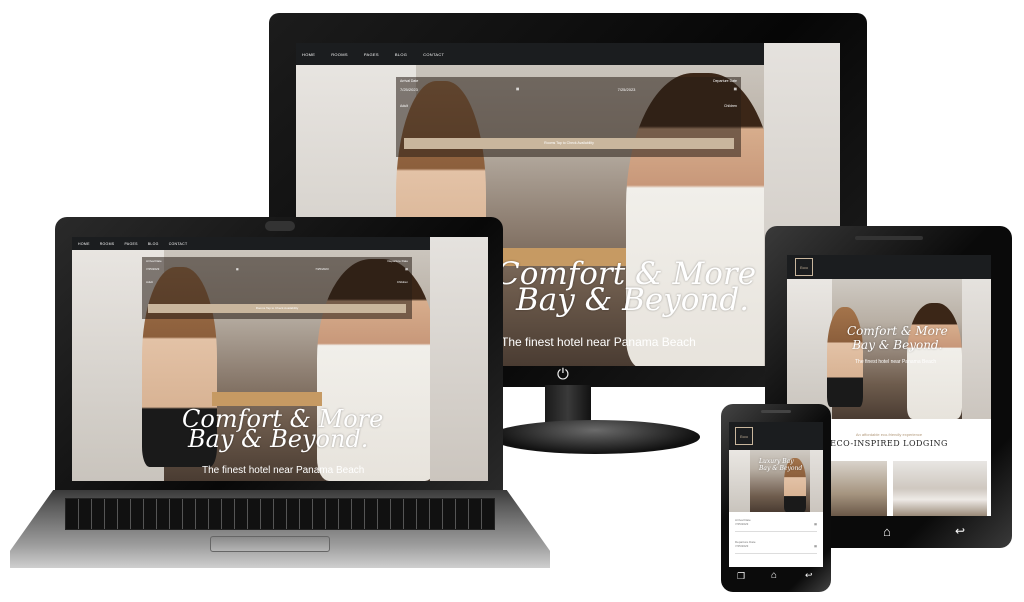 This screenshot has height=602, width=1024. What do you see at coordinates (776, 527) in the screenshot?
I see `arrival-date-field: 7/25/2023 ▦` at bounding box center [776, 527].